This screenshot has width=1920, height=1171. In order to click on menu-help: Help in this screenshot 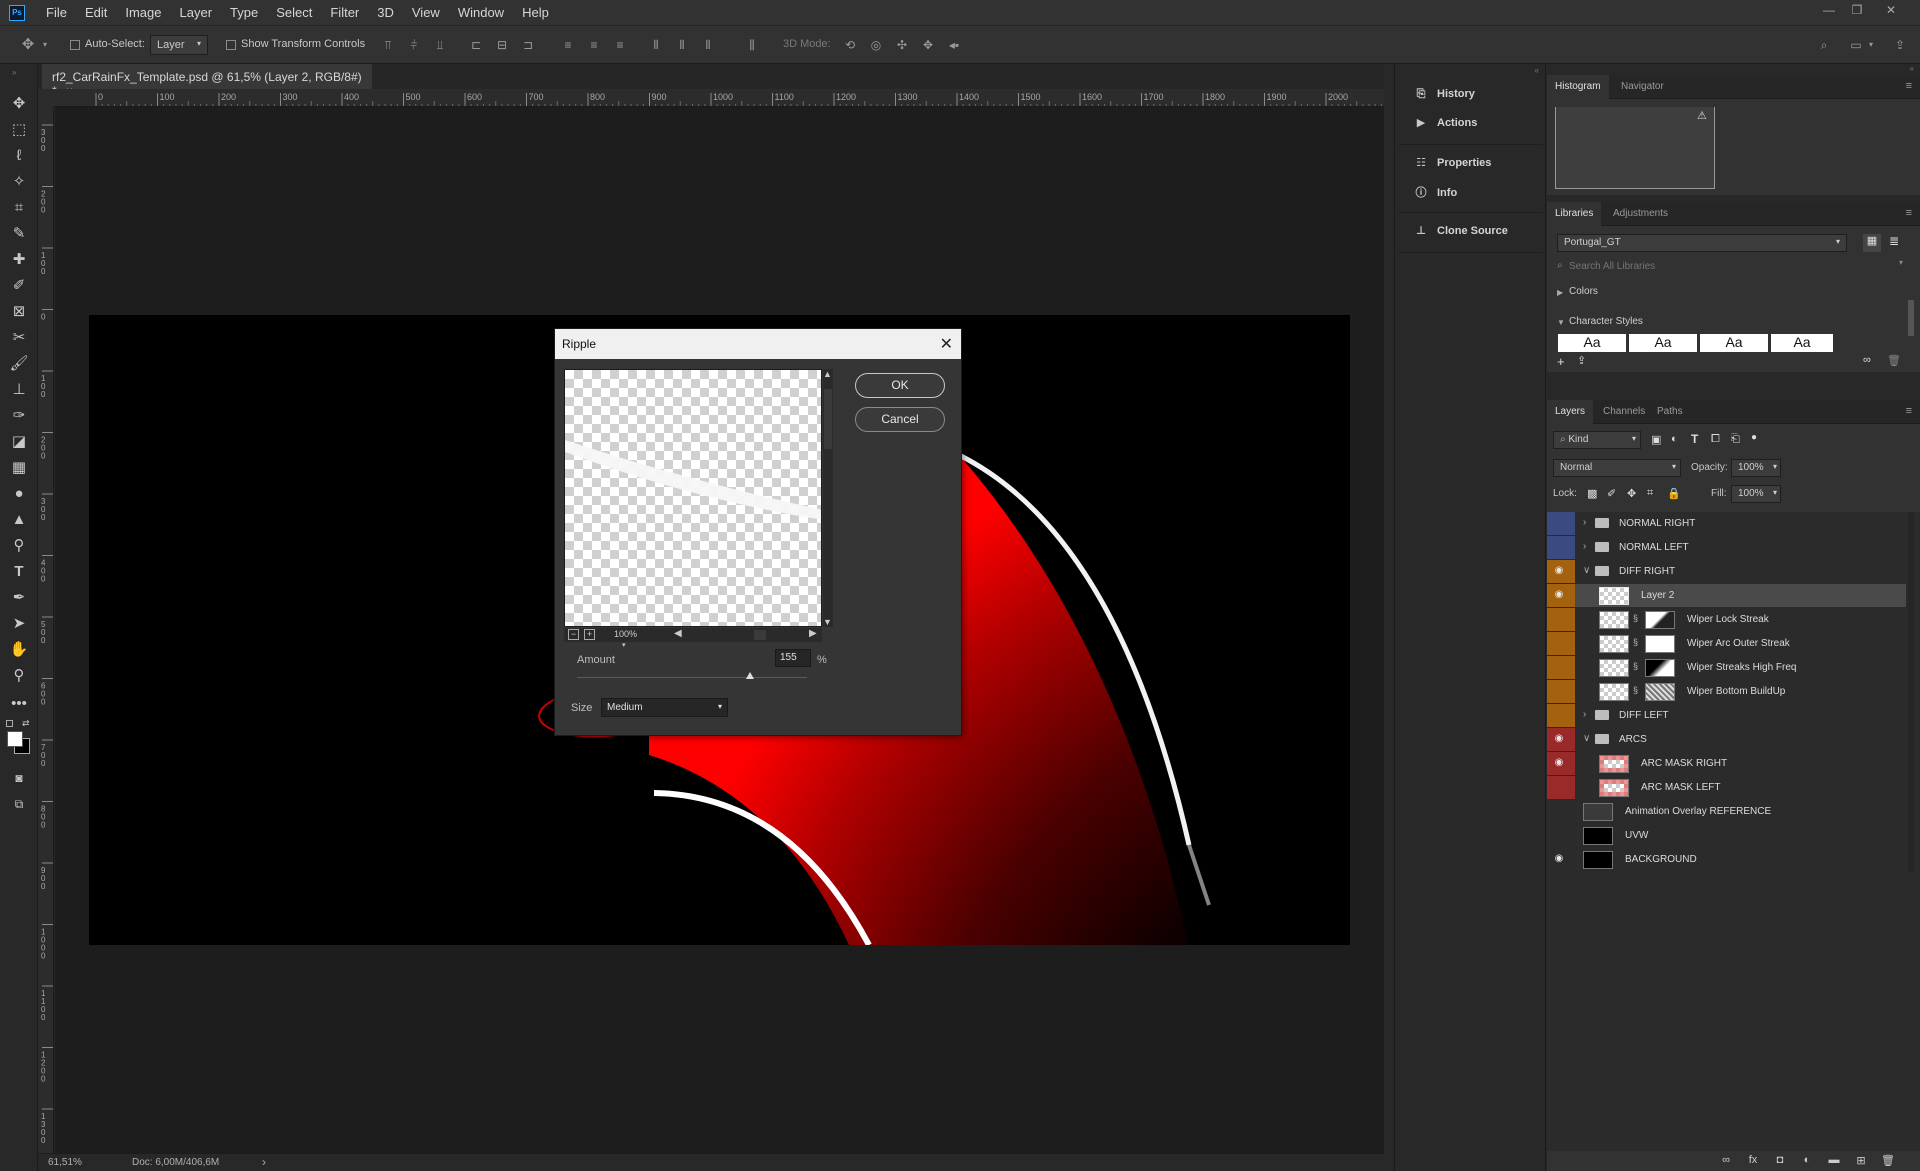, I will do `click(535, 12)`.